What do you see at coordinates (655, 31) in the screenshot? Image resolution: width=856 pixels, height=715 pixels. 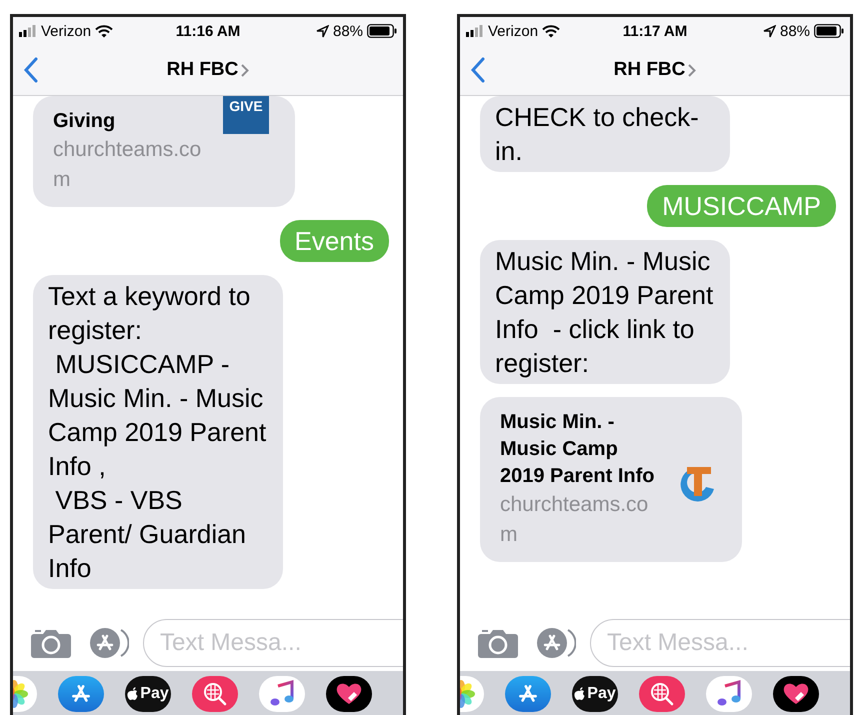 I see `status-time: 11:17 AM` at bounding box center [655, 31].